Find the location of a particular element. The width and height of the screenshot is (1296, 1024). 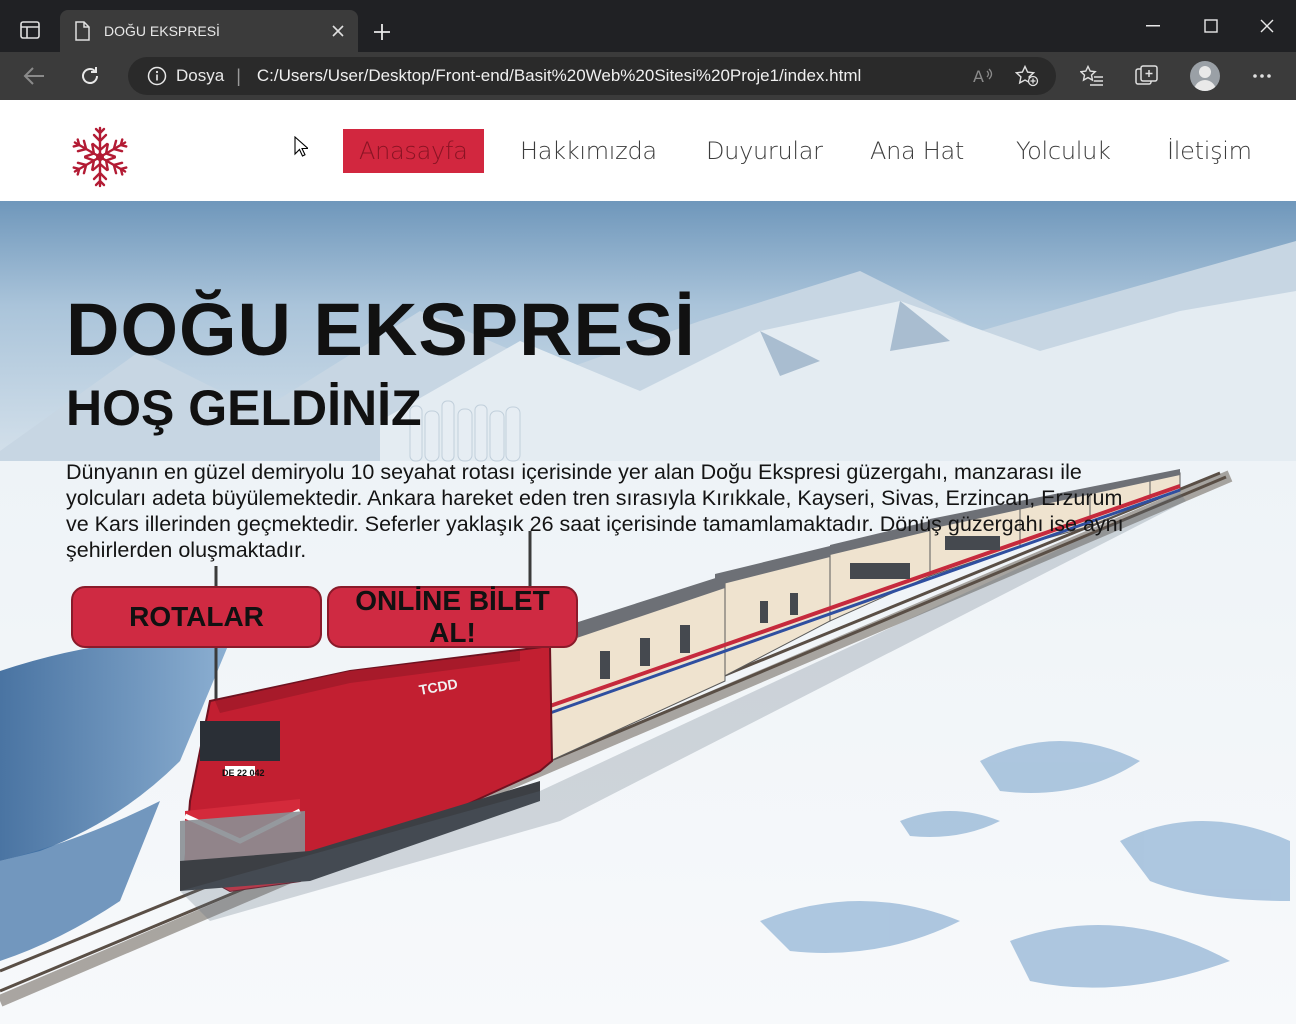

routes-button: ROTALAR is located at coordinates (196, 617).